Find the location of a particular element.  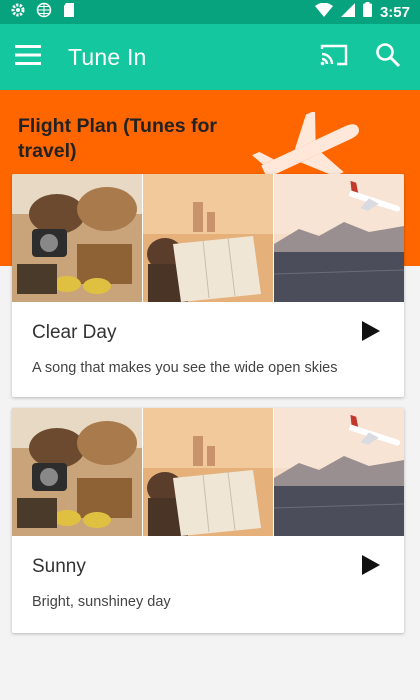

status-bar: 3:57 is located at coordinates (210, 12).